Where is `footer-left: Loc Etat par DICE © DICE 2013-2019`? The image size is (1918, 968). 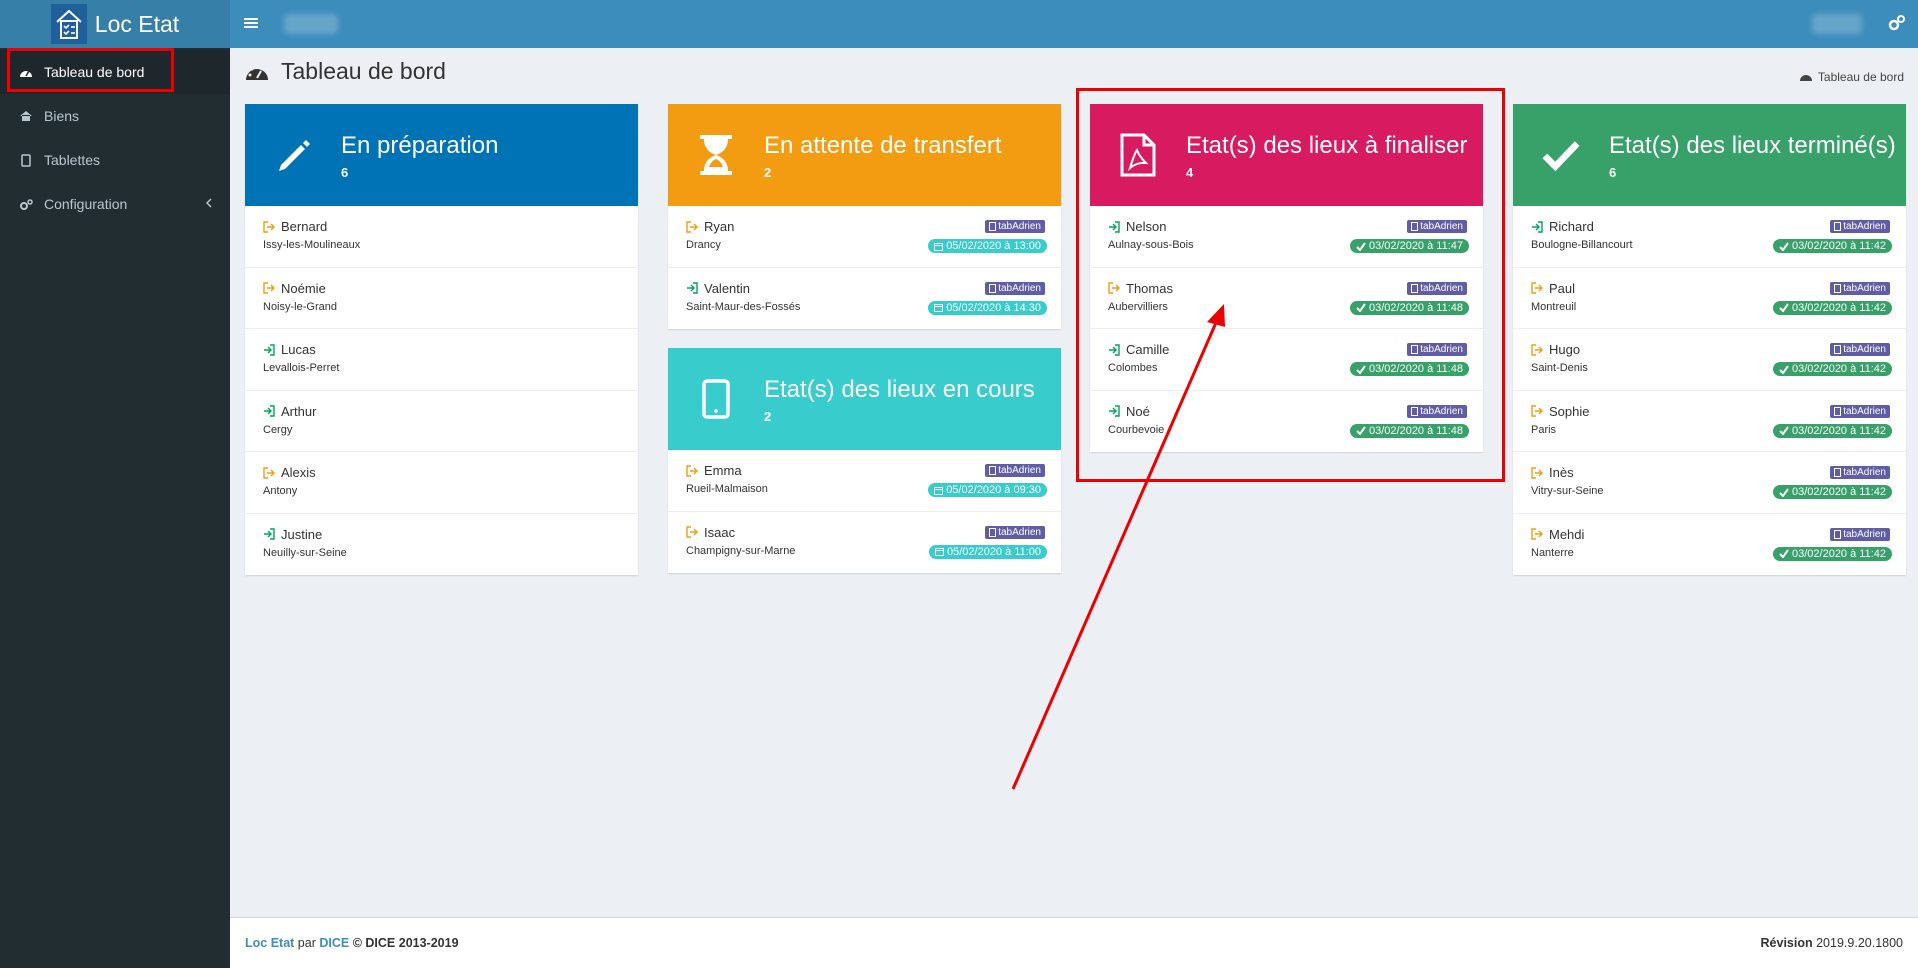
footer-left: Loc Etat par DICE © DICE 2013-2019 is located at coordinates (352, 943).